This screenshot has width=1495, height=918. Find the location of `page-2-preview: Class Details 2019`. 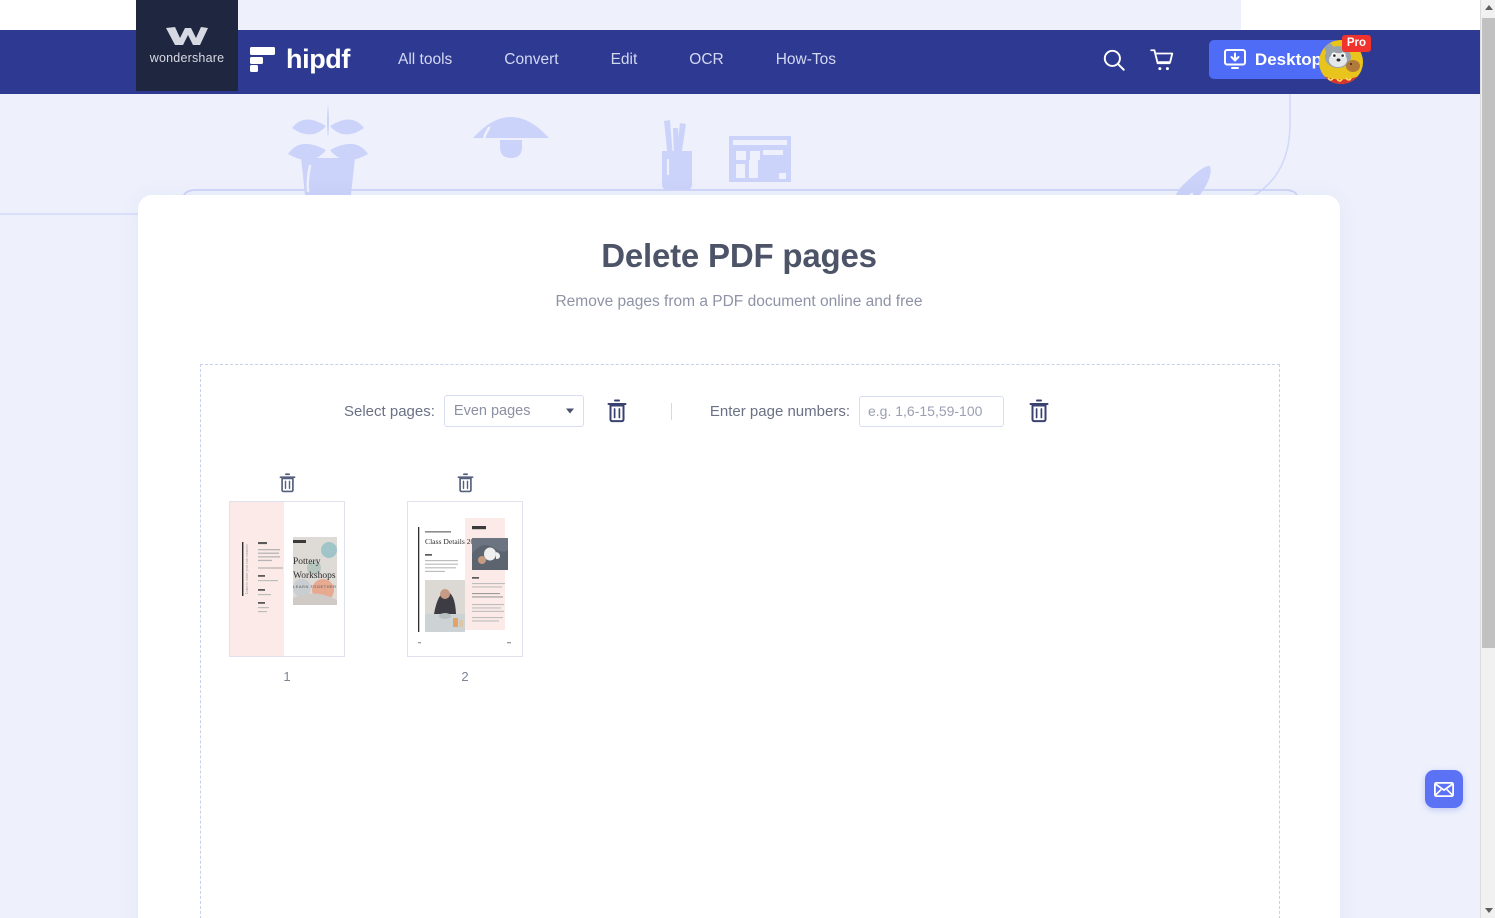

page-2-preview: Class Details 2019 is located at coordinates (465, 579).